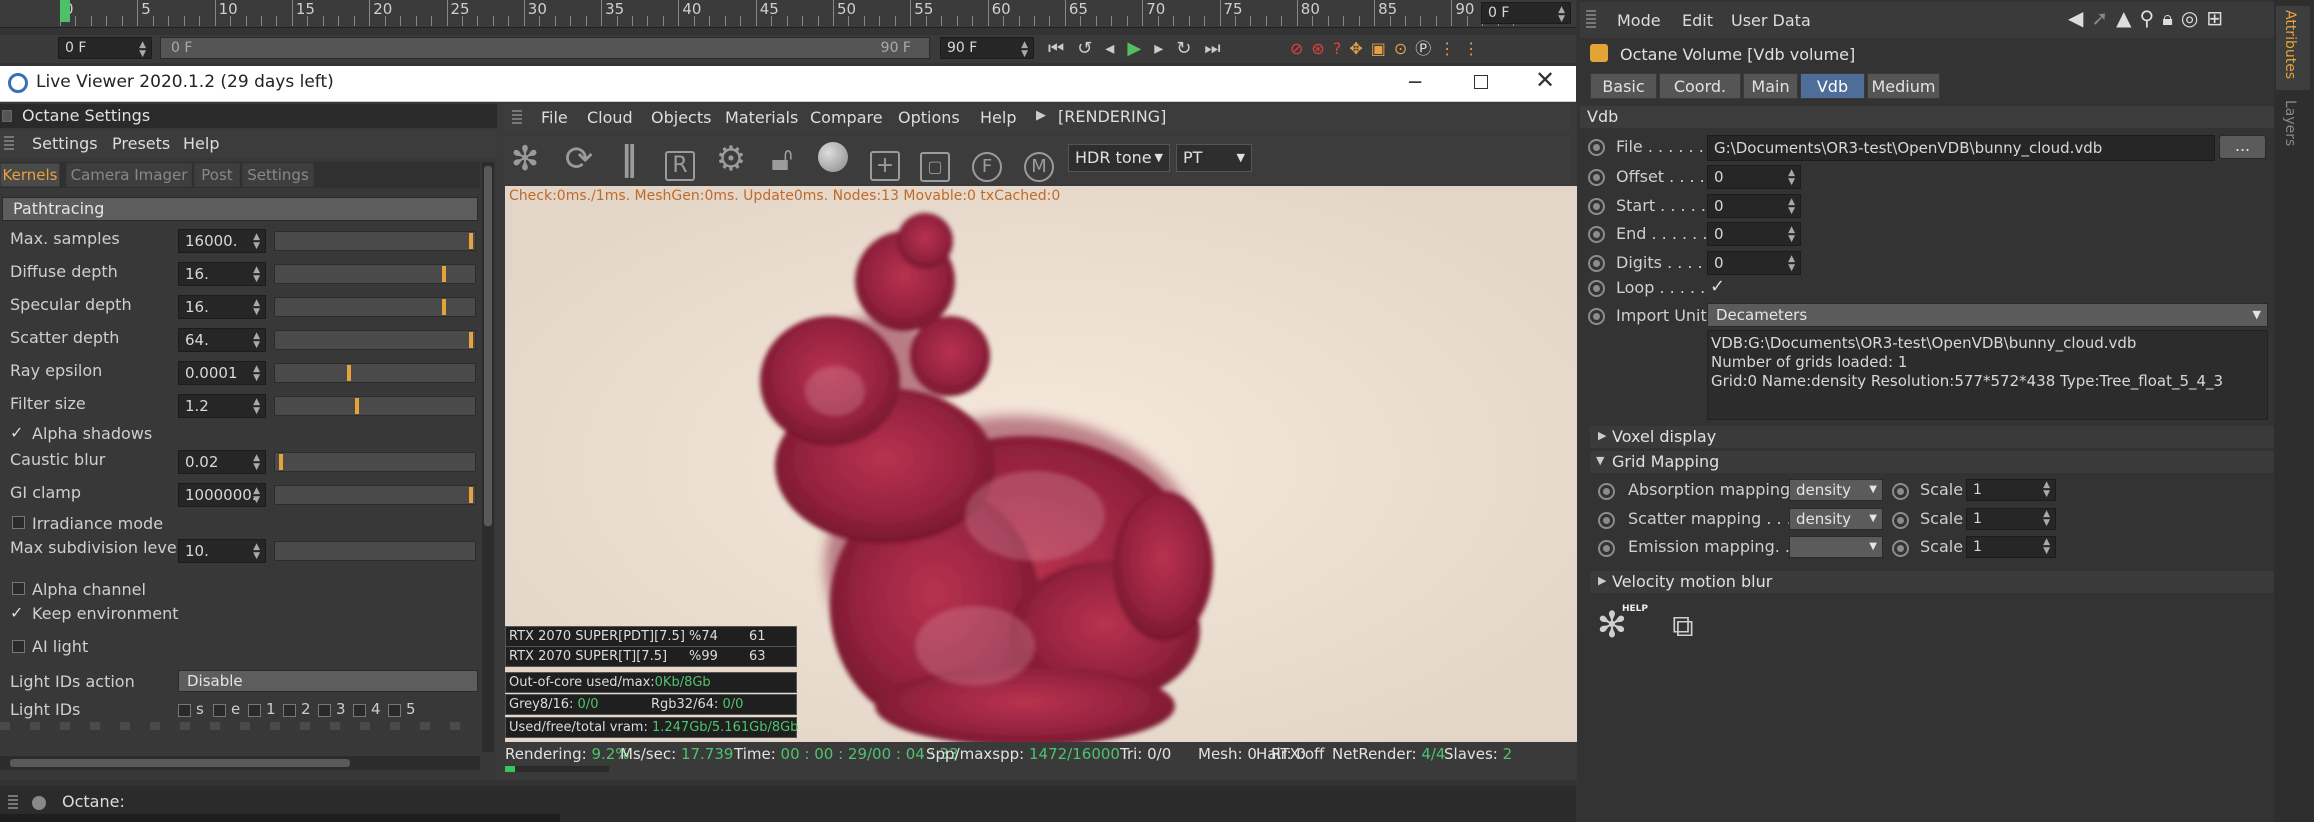 The height and width of the screenshot is (822, 2314). I want to click on side-tab-attributes: Attributes, so click(2293, 48).